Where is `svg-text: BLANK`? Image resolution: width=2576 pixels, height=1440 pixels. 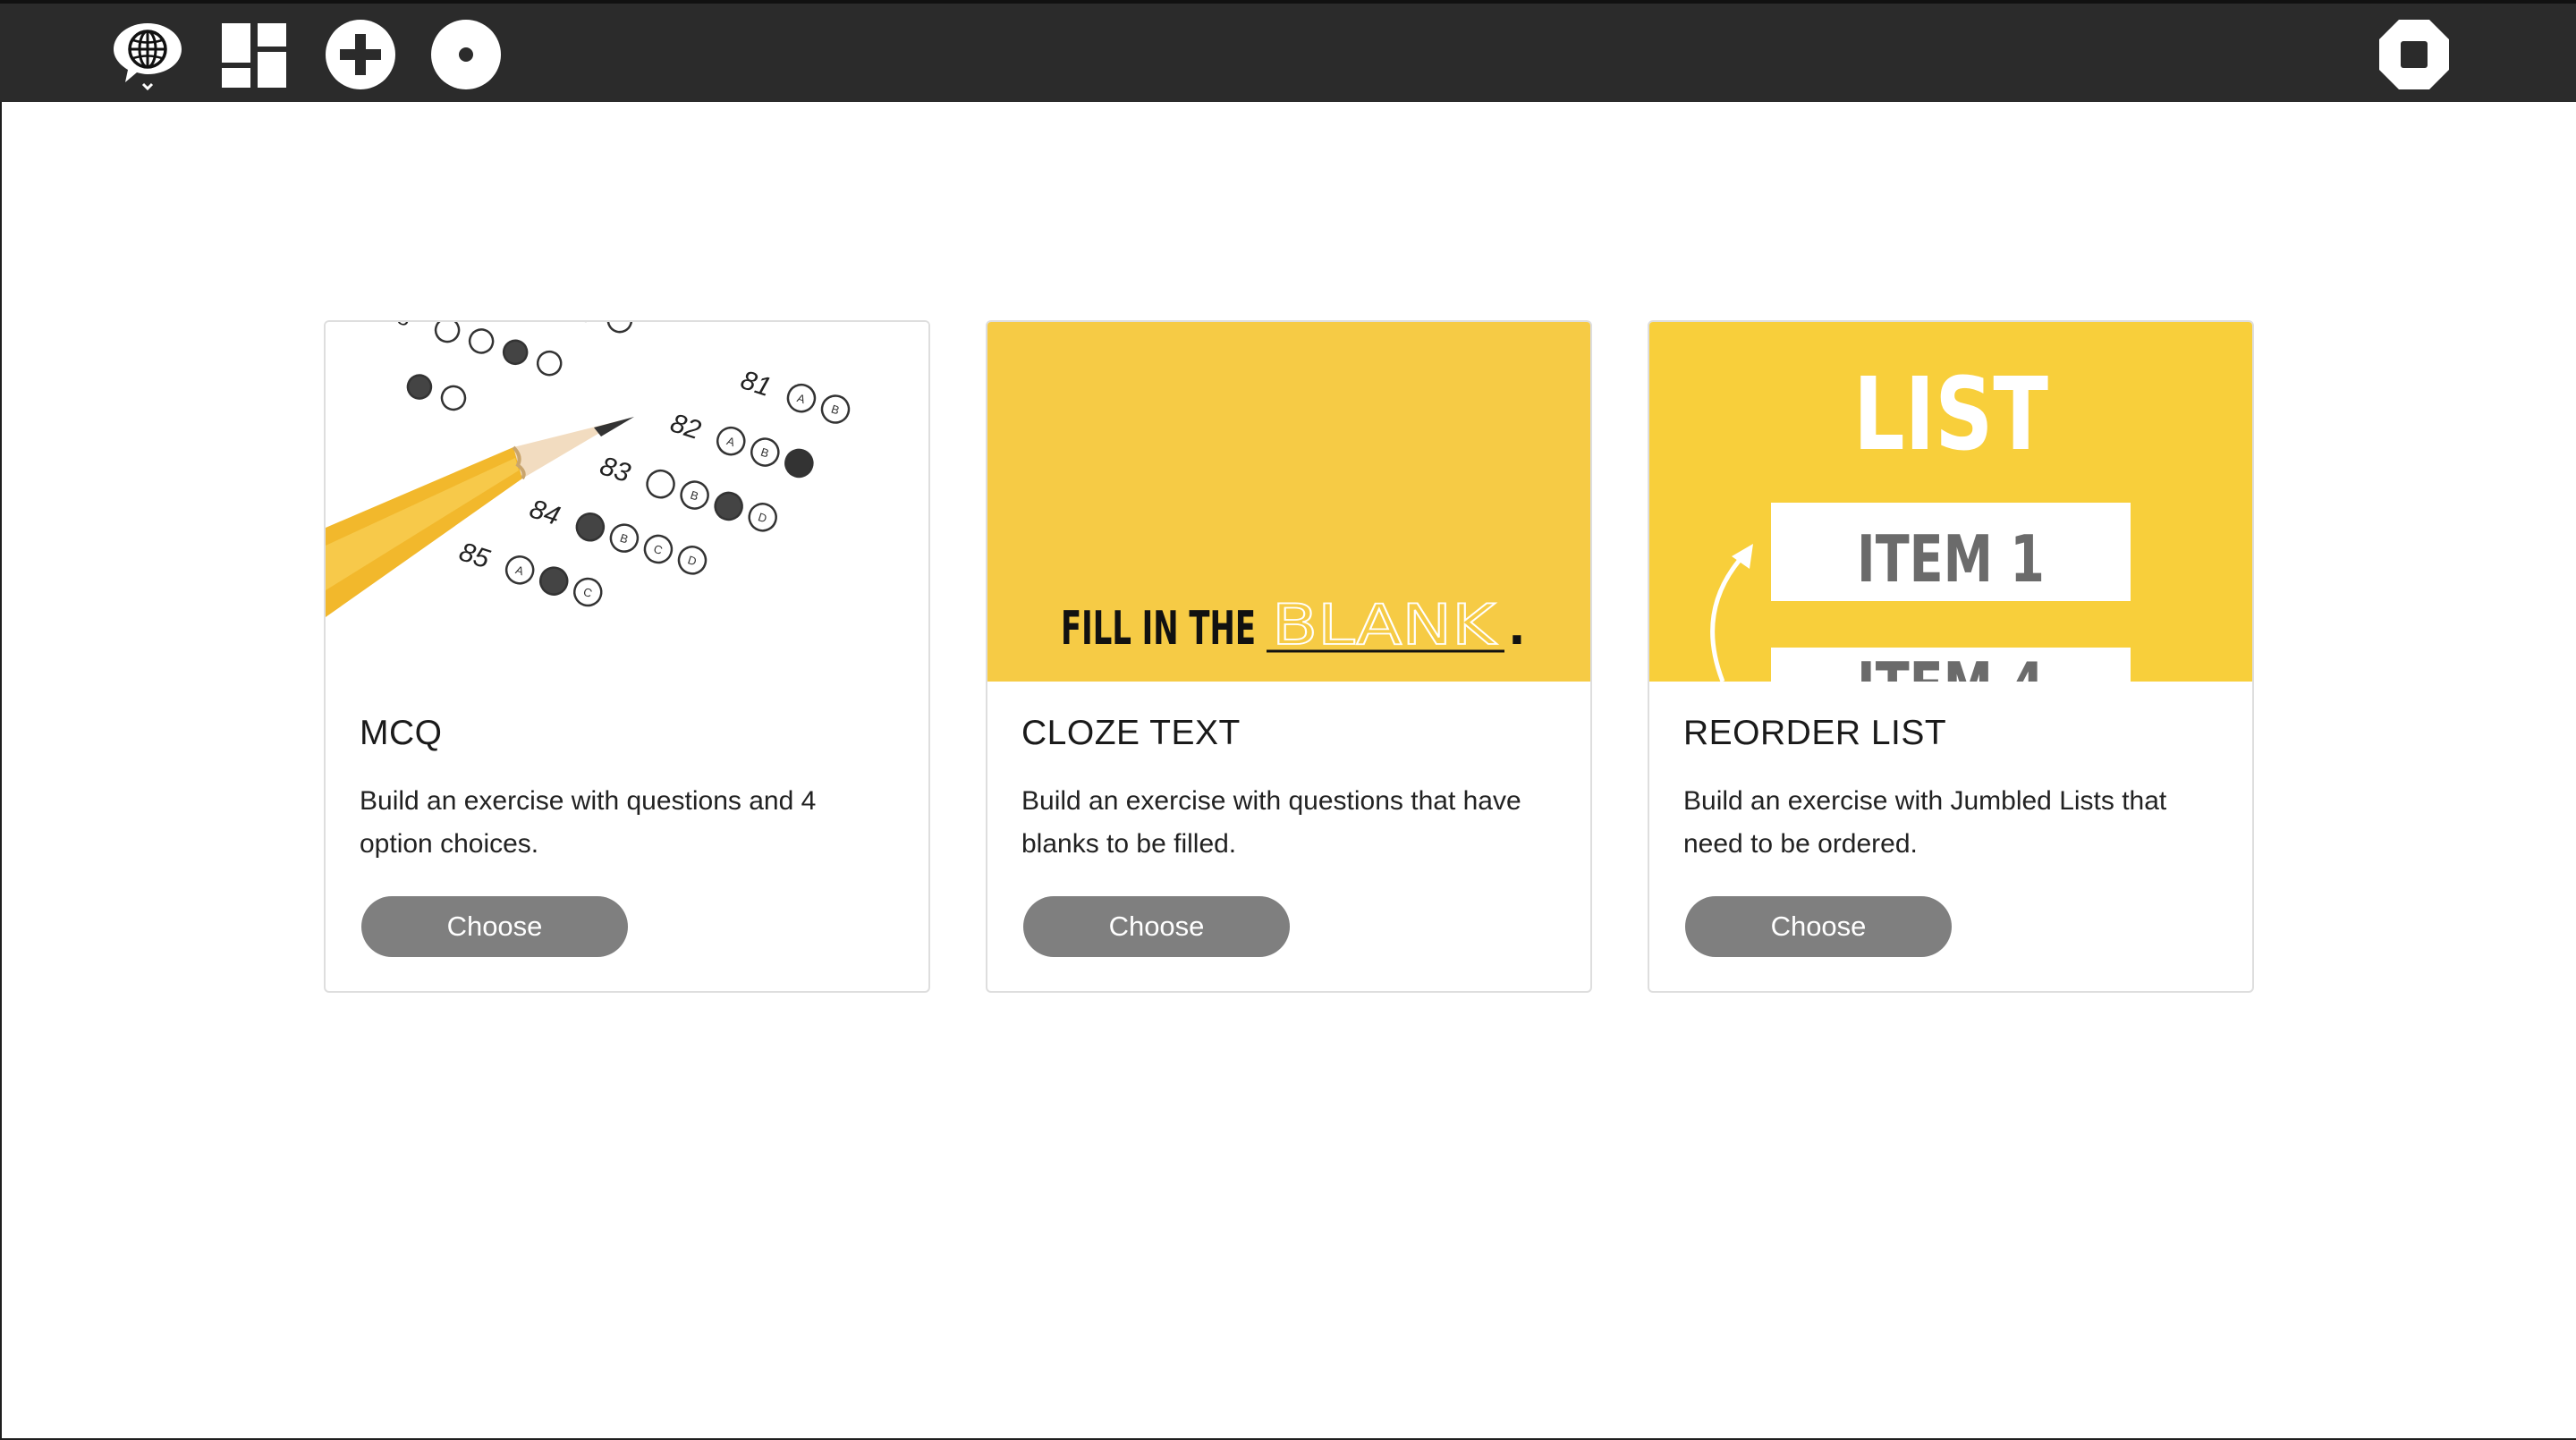 svg-text: BLANK is located at coordinates (1384, 624).